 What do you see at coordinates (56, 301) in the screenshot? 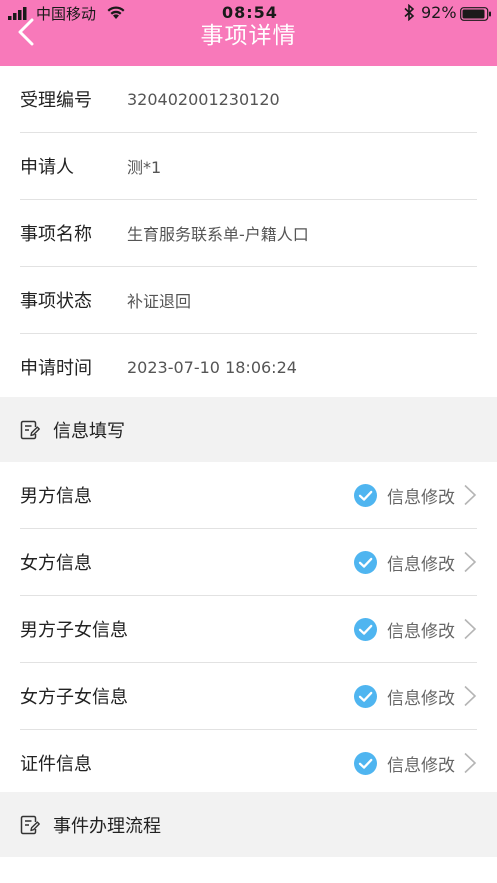
I see `info-label: 事项状态` at bounding box center [56, 301].